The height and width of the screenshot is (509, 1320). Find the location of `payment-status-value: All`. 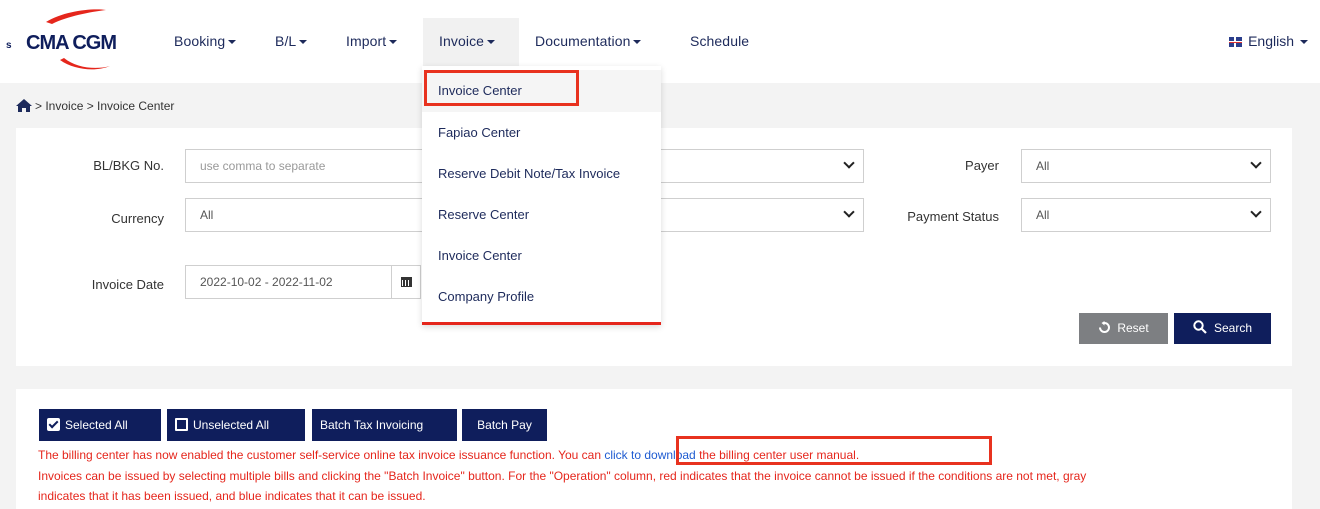

payment-status-value: All is located at coordinates (1043, 215).